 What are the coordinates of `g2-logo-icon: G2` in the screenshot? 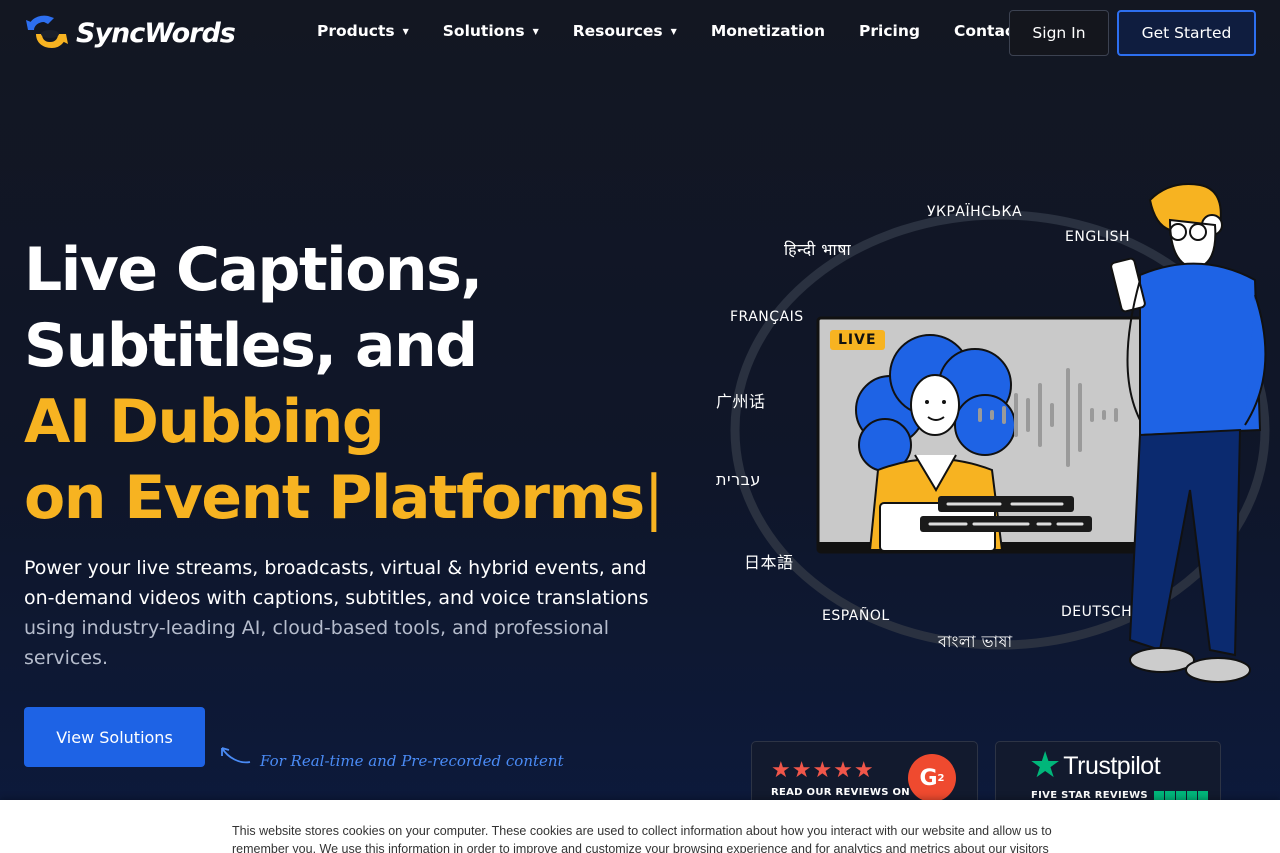 It's located at (932, 778).